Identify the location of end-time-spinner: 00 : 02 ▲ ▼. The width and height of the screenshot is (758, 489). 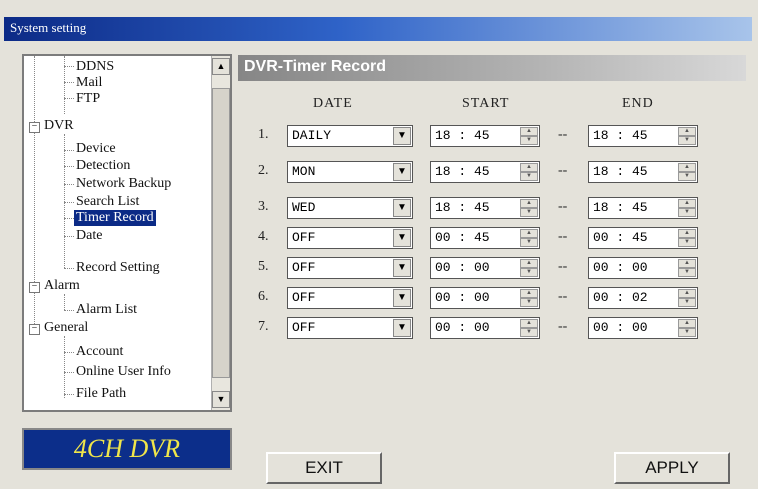
(643, 298).